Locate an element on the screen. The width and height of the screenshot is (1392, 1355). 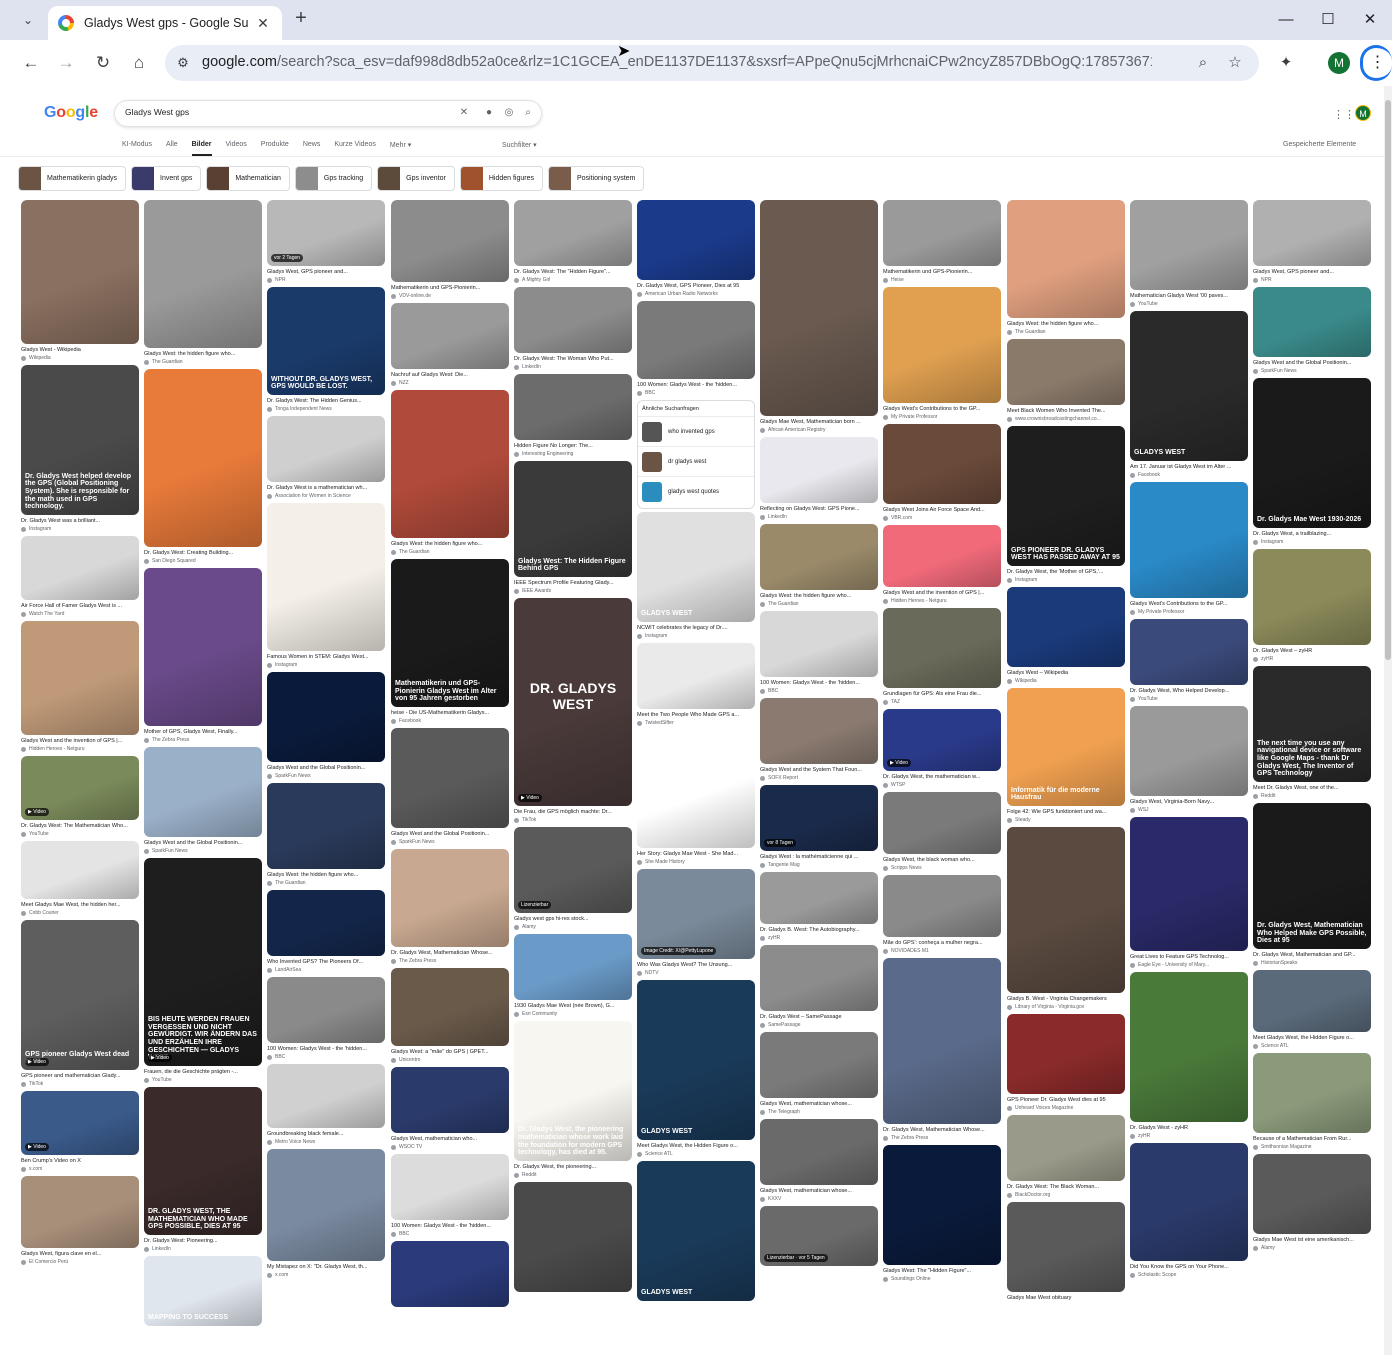
image-result: Nachruf auf Gladys West: Die... NZZ is located at coordinates (450, 345).